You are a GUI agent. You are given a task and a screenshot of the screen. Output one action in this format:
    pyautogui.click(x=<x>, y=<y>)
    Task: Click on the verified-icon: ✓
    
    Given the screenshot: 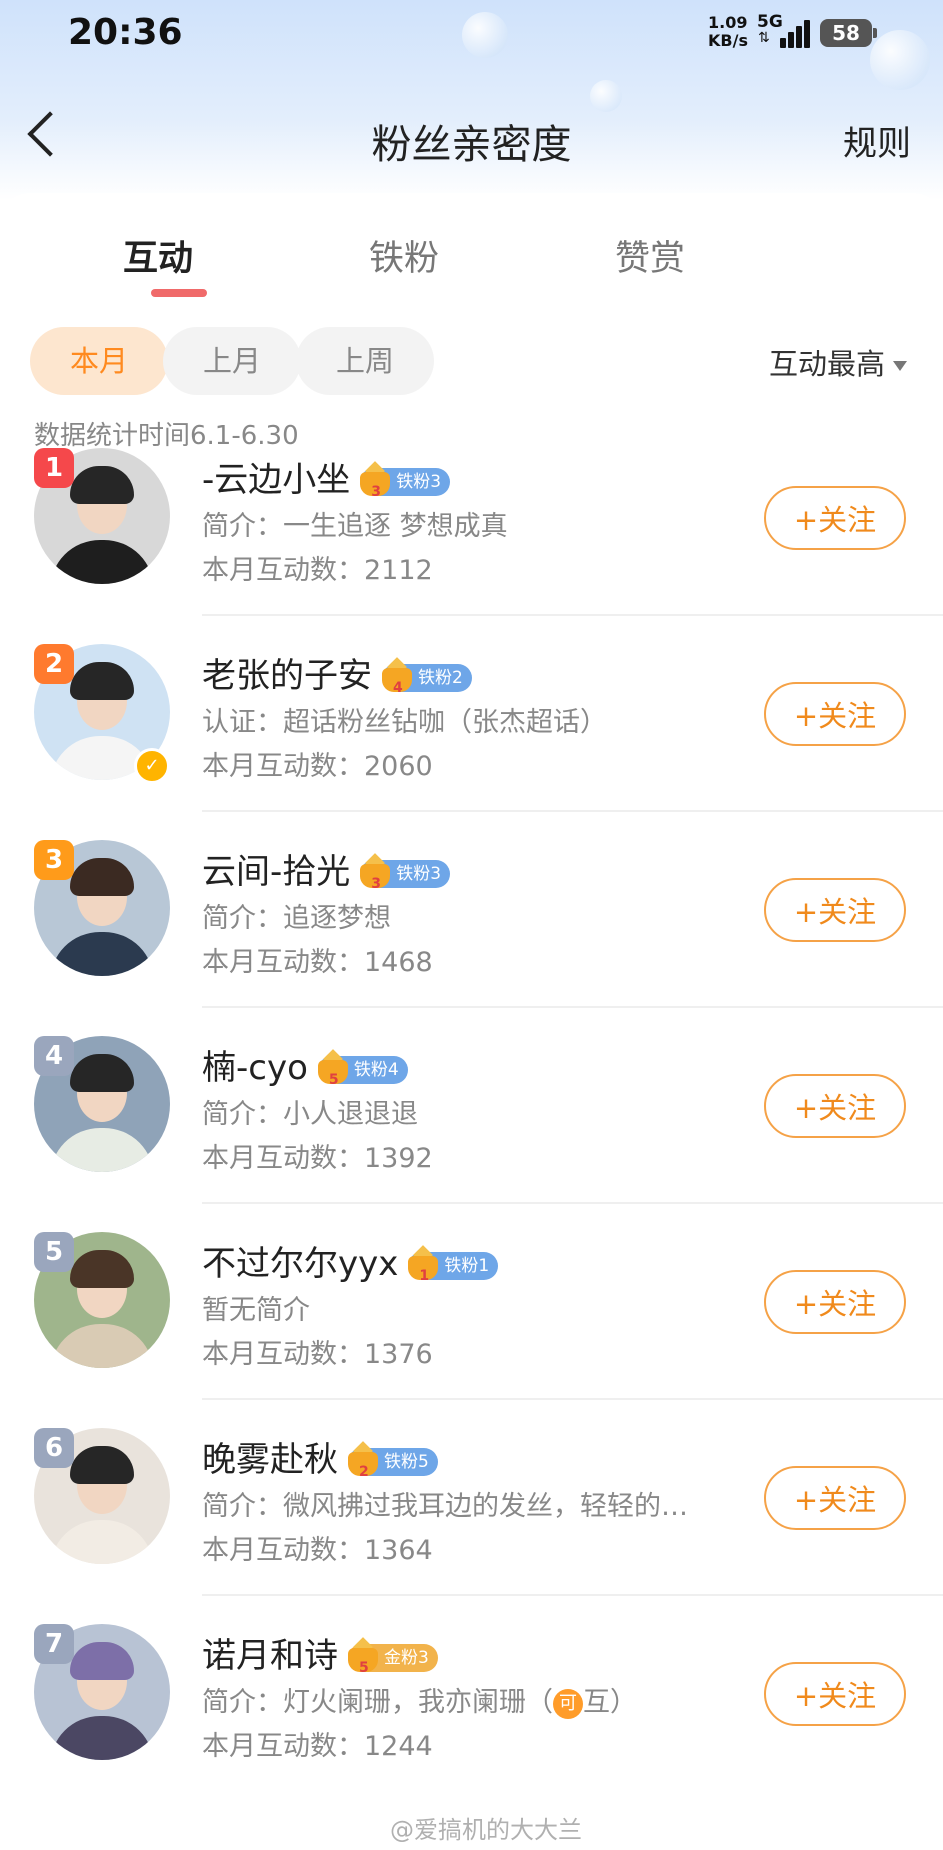 What is the action you would take?
    pyautogui.click(x=152, y=766)
    